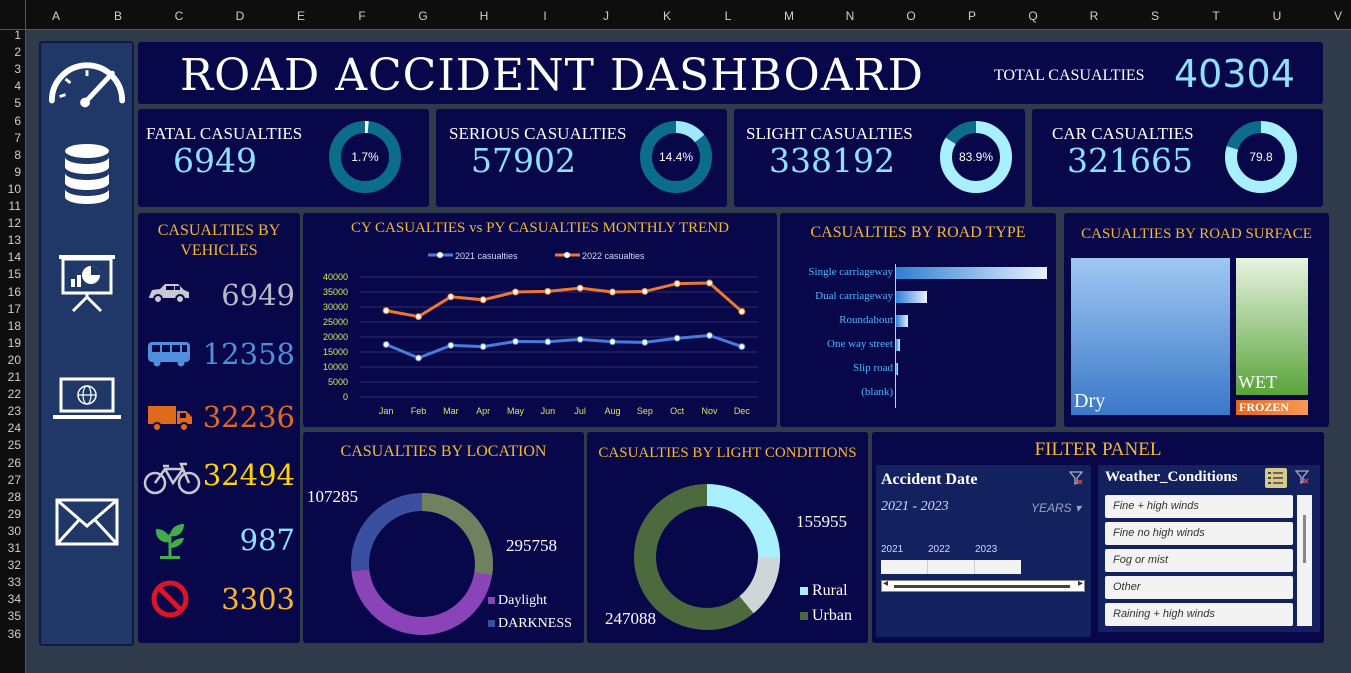 The height and width of the screenshot is (673, 1351). Describe the element at coordinates (14, 480) in the screenshot. I see `row-header: 27` at that location.